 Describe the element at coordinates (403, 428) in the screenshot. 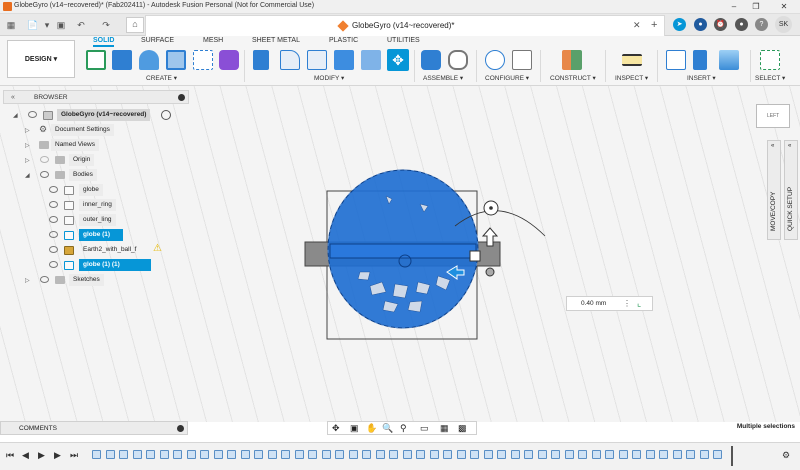

I see `fit-icon: ⚲` at that location.